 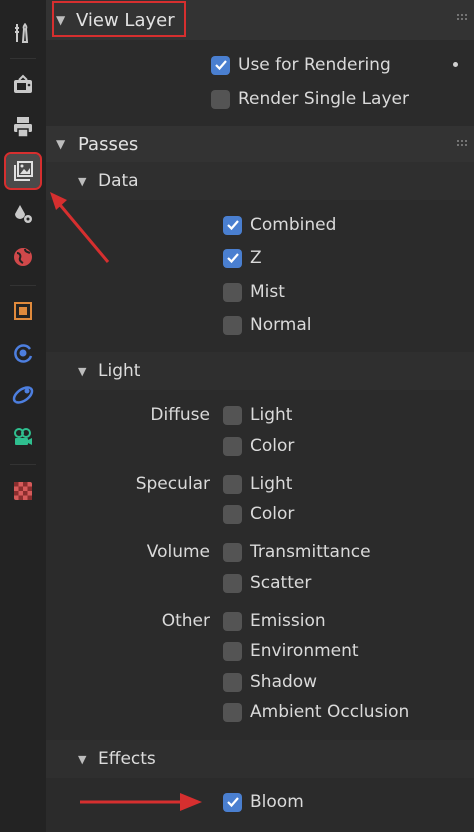 What do you see at coordinates (260, 144) in the screenshot?
I see `passes-panel-header: ▼ Passes` at bounding box center [260, 144].